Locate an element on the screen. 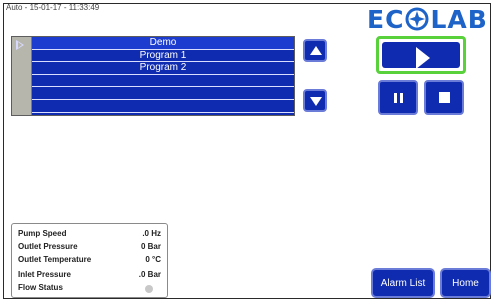  stop-button is located at coordinates (444, 97).